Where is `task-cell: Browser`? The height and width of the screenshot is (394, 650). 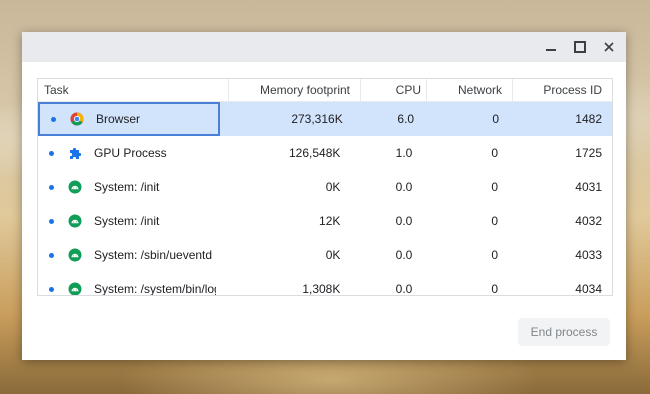
task-cell: Browser is located at coordinates (129, 119).